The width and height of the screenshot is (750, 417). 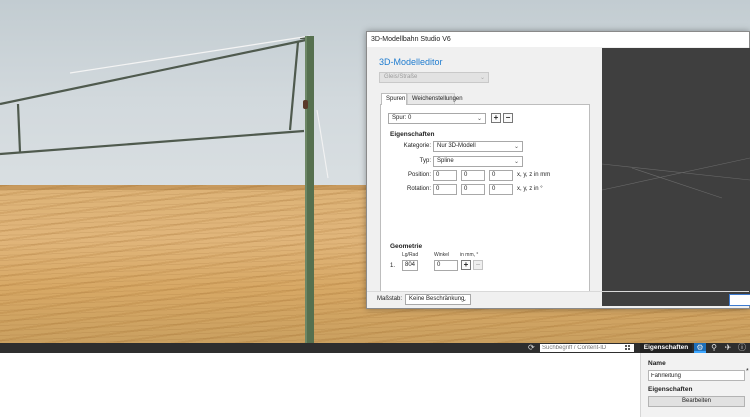 I want to click on tab-spuren: Spuren, so click(x=394, y=99).